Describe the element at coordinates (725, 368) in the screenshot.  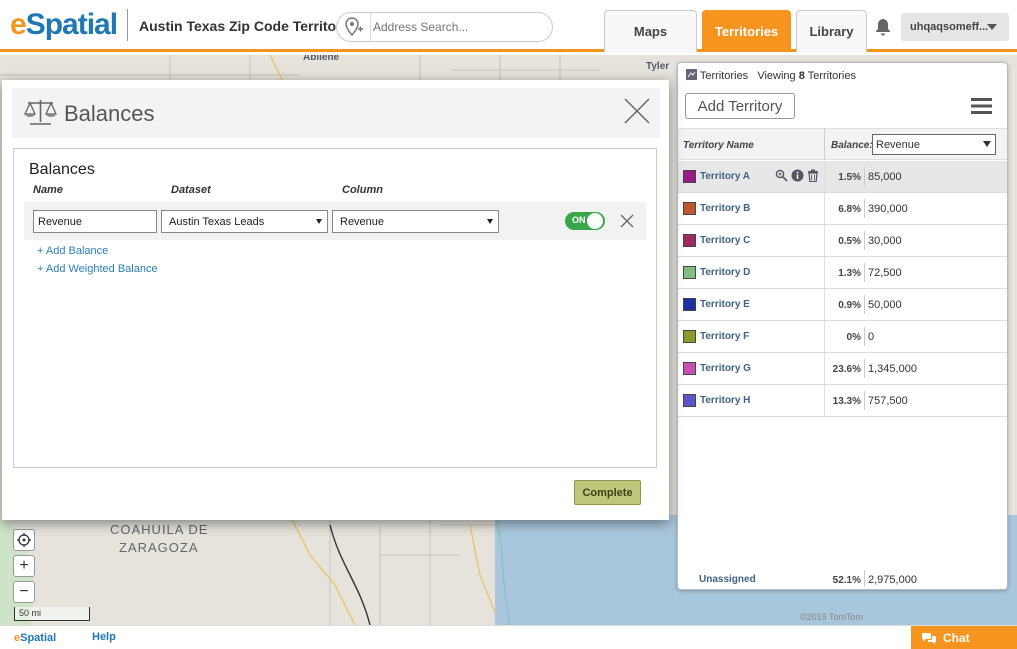
I see `territory-name: Territory G` at that location.